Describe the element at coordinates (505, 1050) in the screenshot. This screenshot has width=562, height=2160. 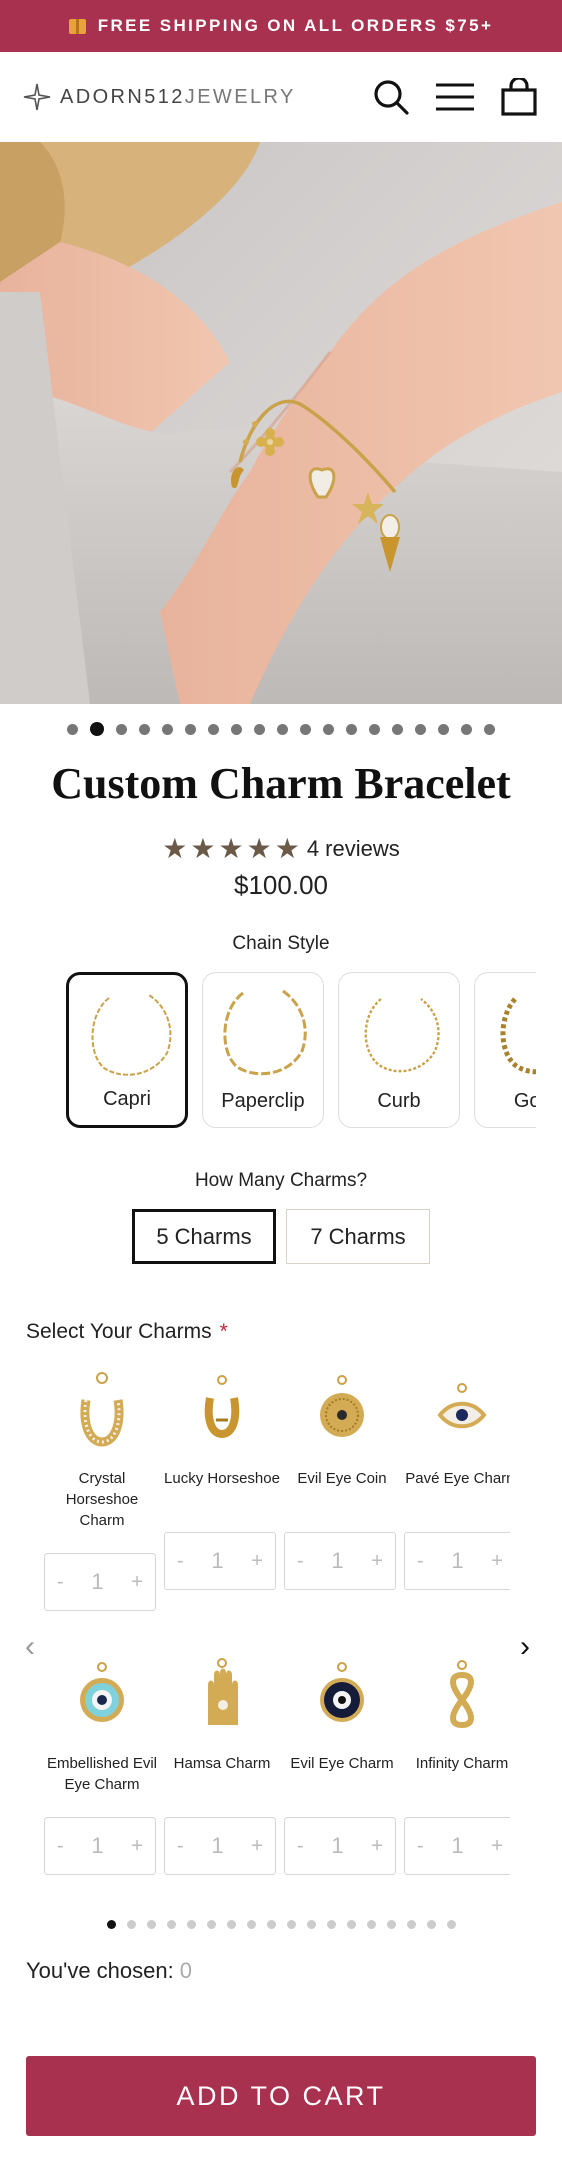
I see `chain-option-gold: Gold` at that location.